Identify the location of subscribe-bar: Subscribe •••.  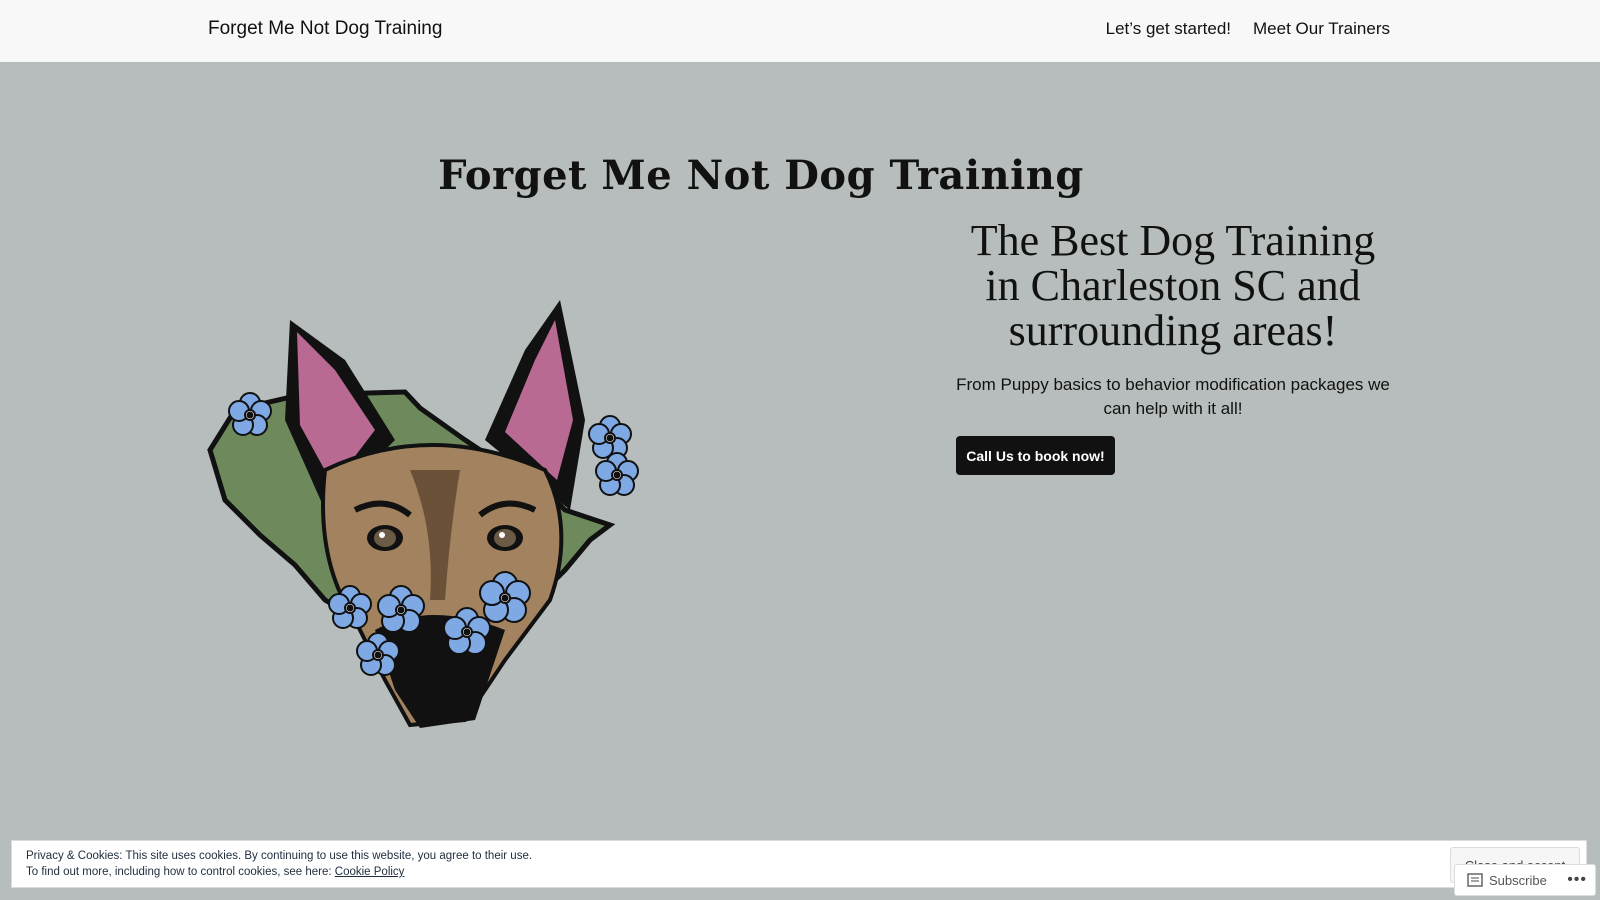
(1525, 880).